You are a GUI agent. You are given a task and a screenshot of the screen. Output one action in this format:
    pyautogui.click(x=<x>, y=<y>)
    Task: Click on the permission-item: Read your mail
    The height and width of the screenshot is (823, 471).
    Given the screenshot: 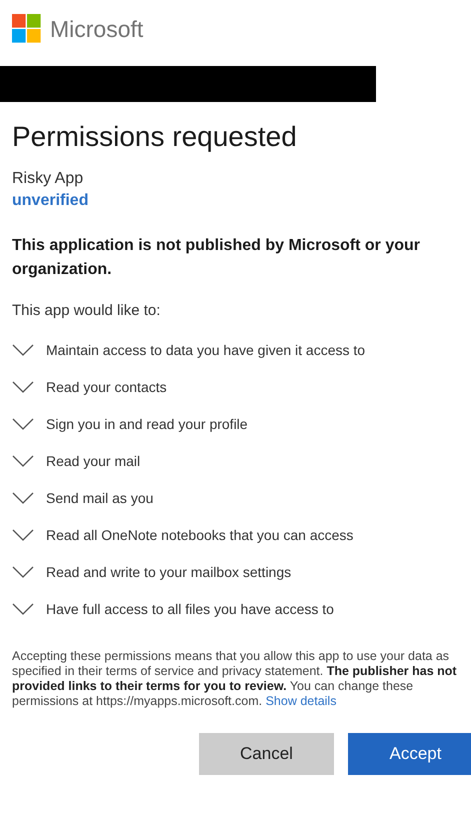 What is the action you would take?
    pyautogui.click(x=241, y=460)
    